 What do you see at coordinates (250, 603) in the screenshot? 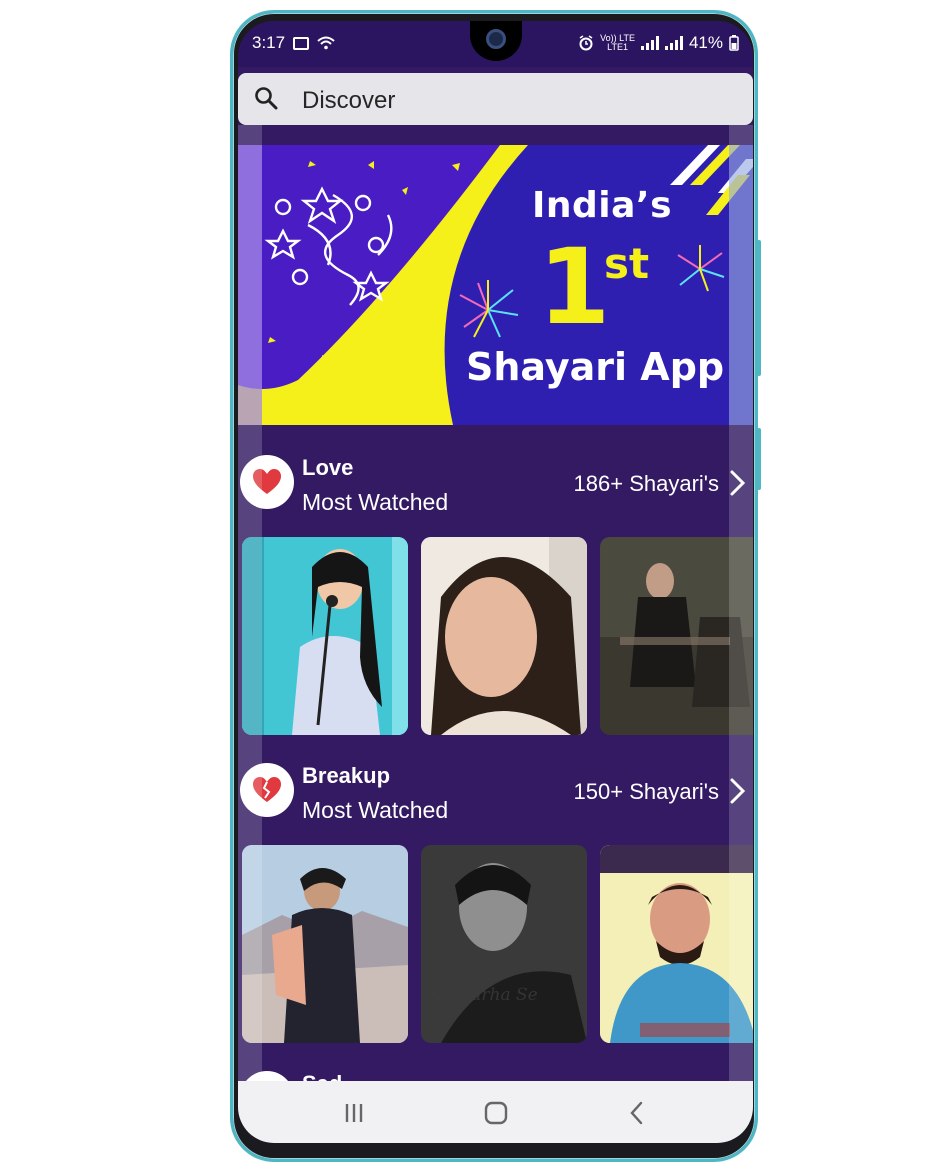
I see `edge-shade-left` at bounding box center [250, 603].